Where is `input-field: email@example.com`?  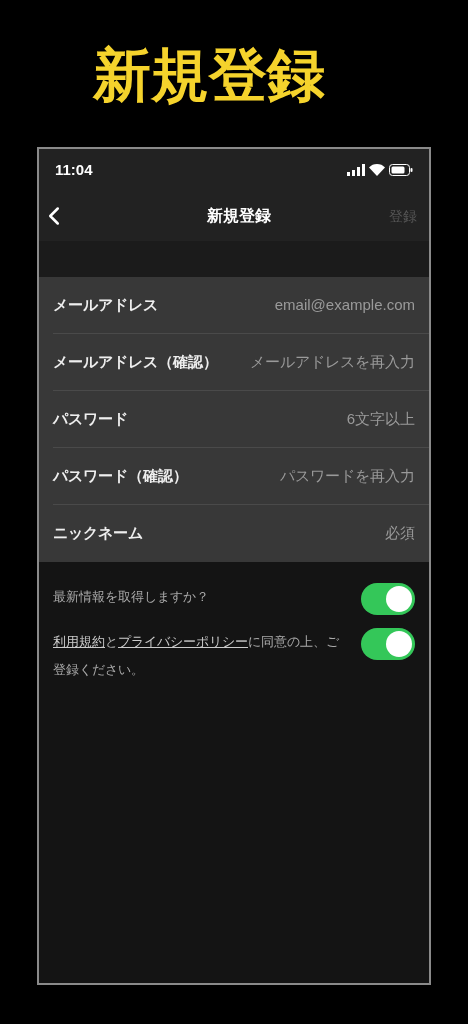 input-field: email@example.com is located at coordinates (320, 305).